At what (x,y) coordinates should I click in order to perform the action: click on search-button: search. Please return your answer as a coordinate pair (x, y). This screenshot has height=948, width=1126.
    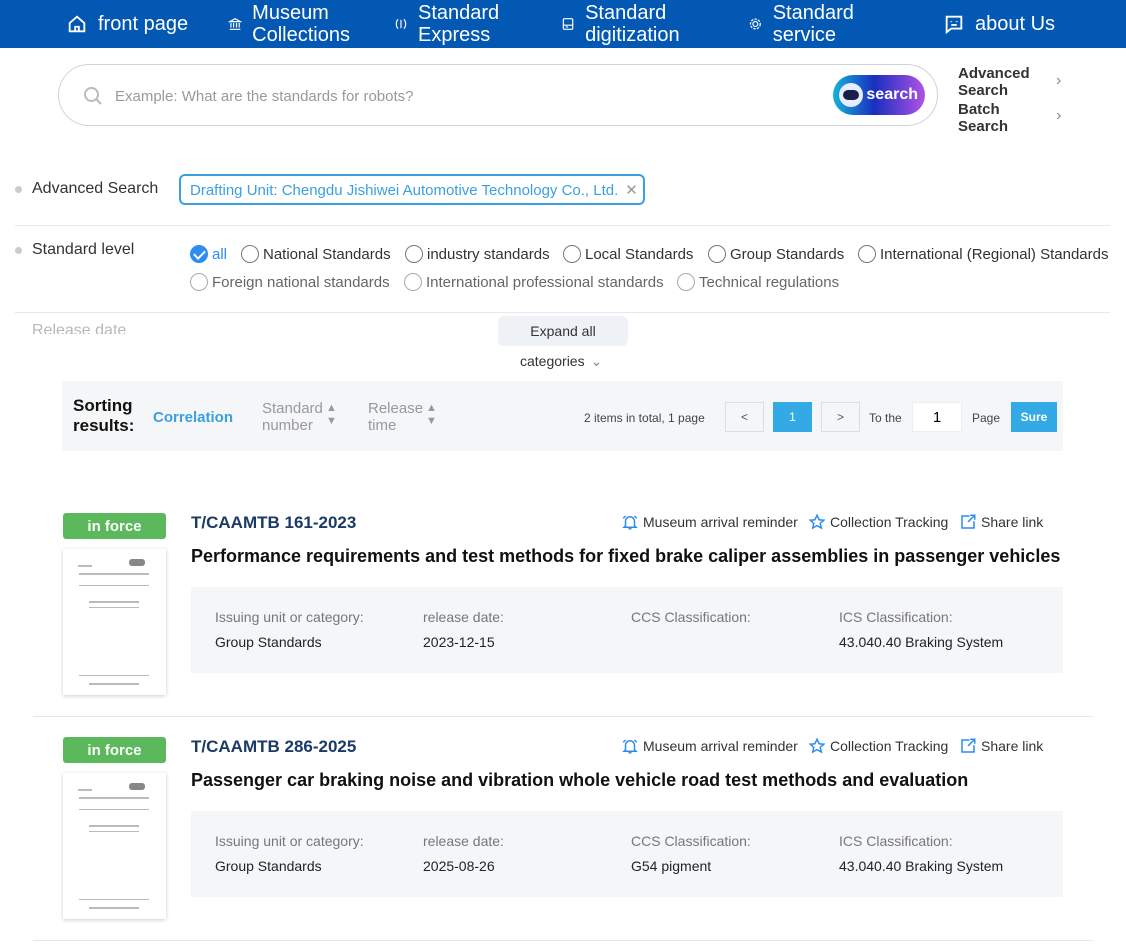
    Looking at the image, I should click on (879, 95).